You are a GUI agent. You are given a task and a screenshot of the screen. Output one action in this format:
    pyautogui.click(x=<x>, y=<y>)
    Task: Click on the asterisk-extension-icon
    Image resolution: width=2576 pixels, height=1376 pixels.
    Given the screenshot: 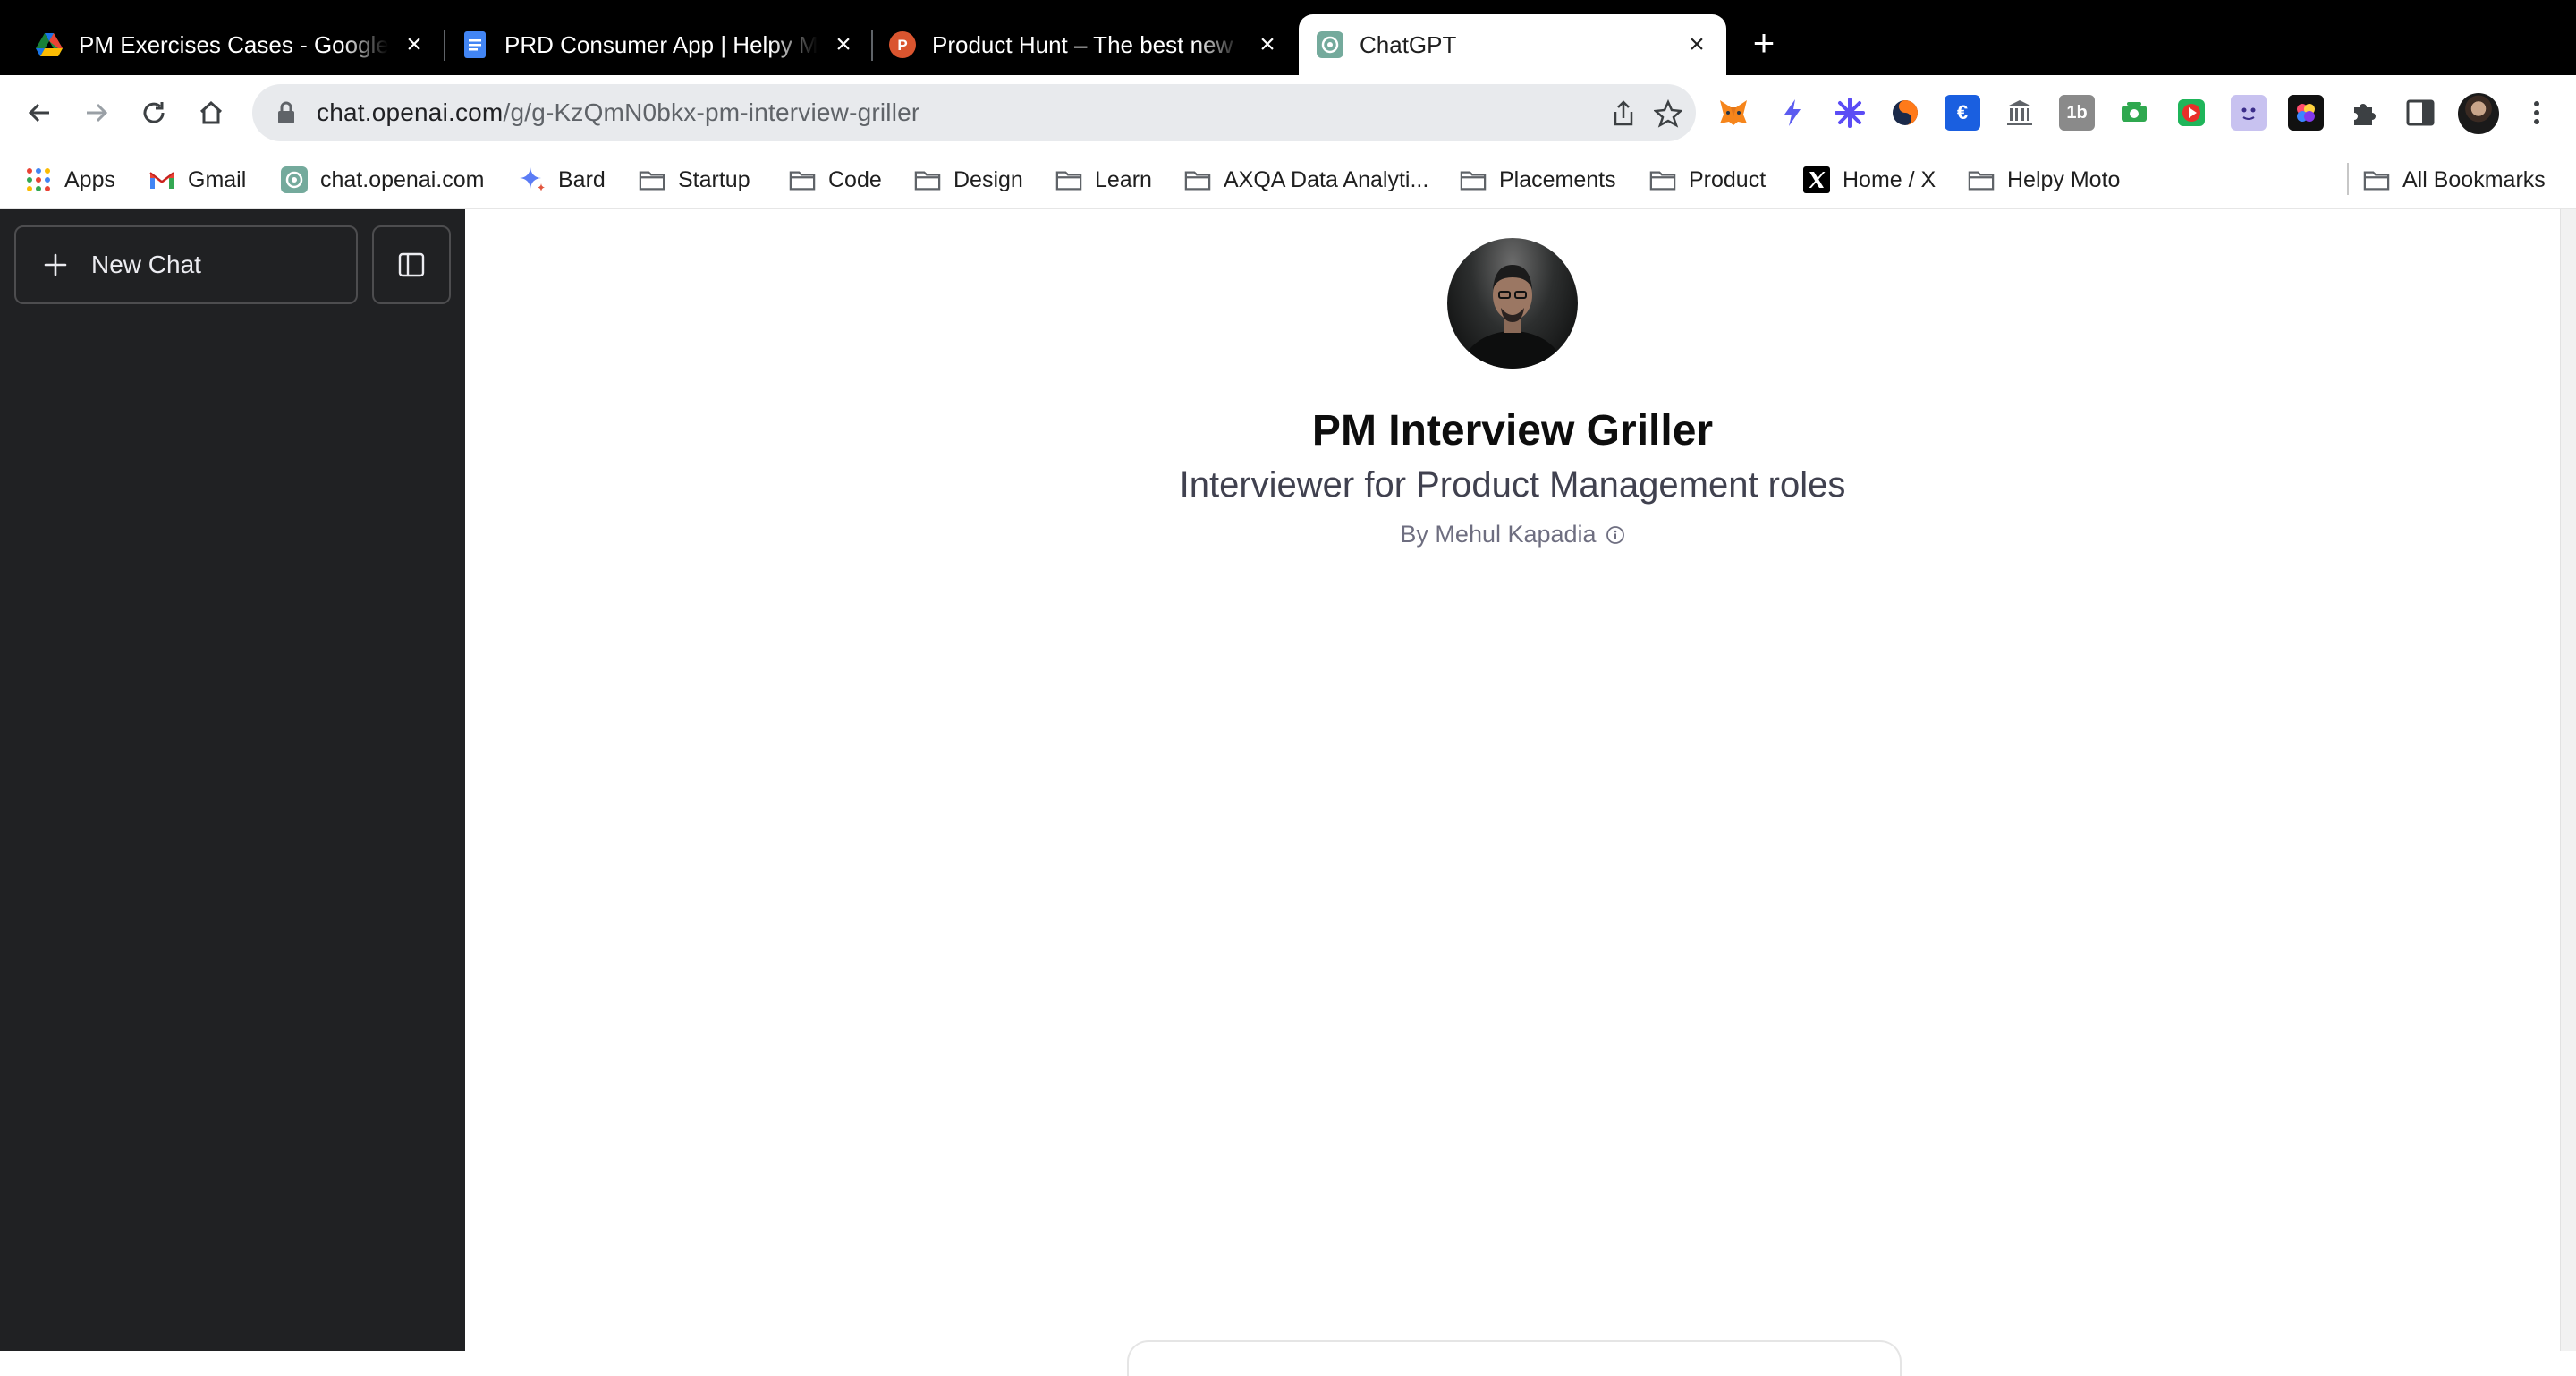 What is the action you would take?
    pyautogui.click(x=1850, y=113)
    